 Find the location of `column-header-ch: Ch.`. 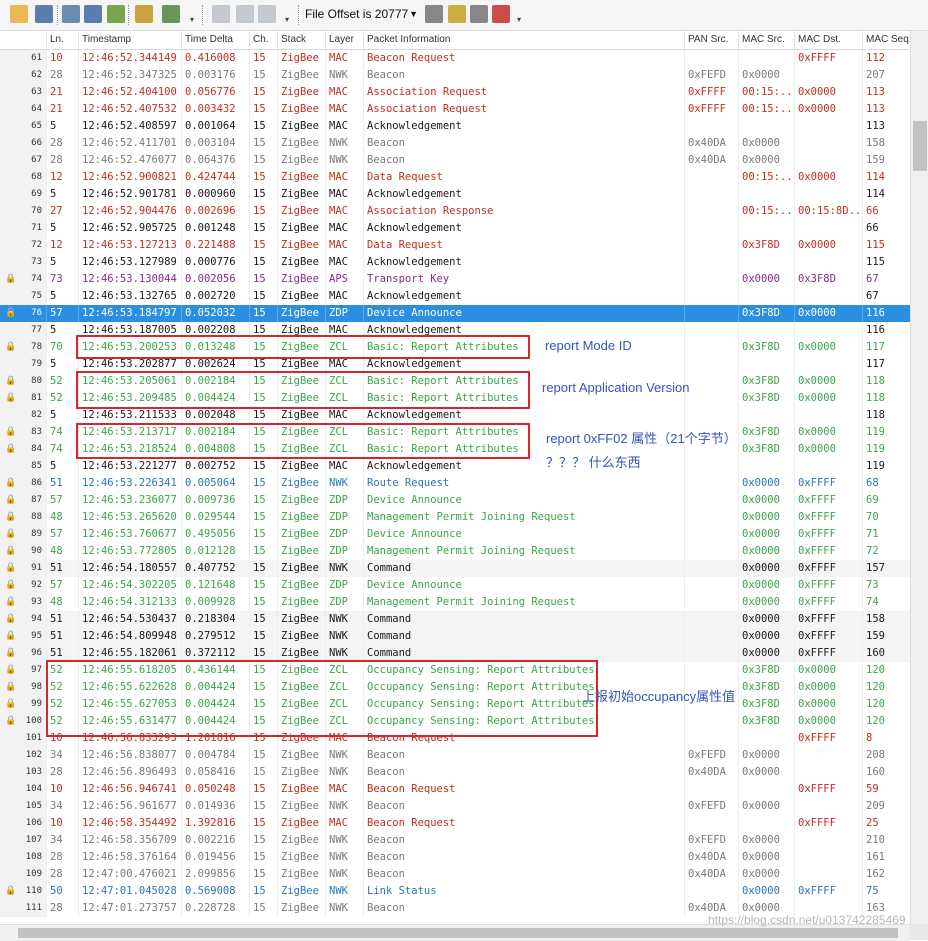

column-header-ch: Ch. is located at coordinates (263, 40).